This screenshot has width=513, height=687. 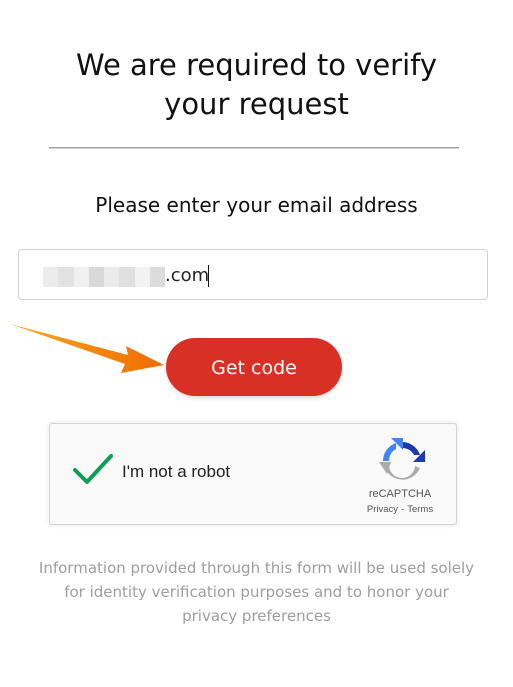 I want to click on page-title-line-1: We are required to verify, so click(x=256, y=65).